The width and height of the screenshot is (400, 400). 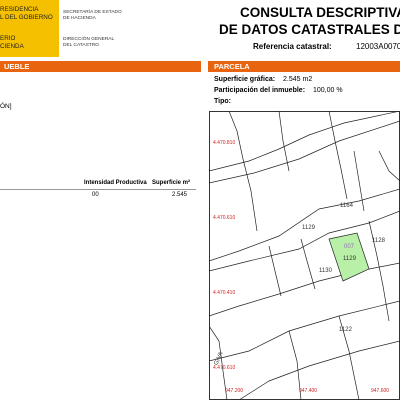 What do you see at coordinates (6, 106) in the screenshot?
I see `property-text-fragment: ÓN]` at bounding box center [6, 106].